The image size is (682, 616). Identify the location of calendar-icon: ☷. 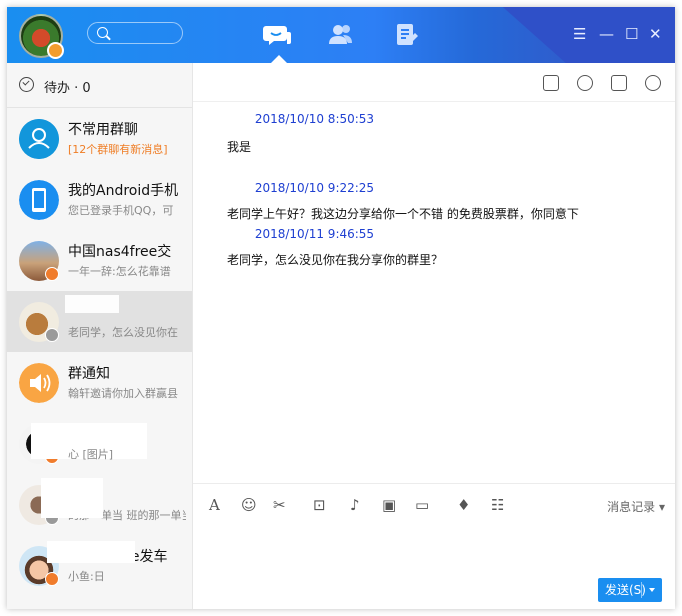
(497, 505).